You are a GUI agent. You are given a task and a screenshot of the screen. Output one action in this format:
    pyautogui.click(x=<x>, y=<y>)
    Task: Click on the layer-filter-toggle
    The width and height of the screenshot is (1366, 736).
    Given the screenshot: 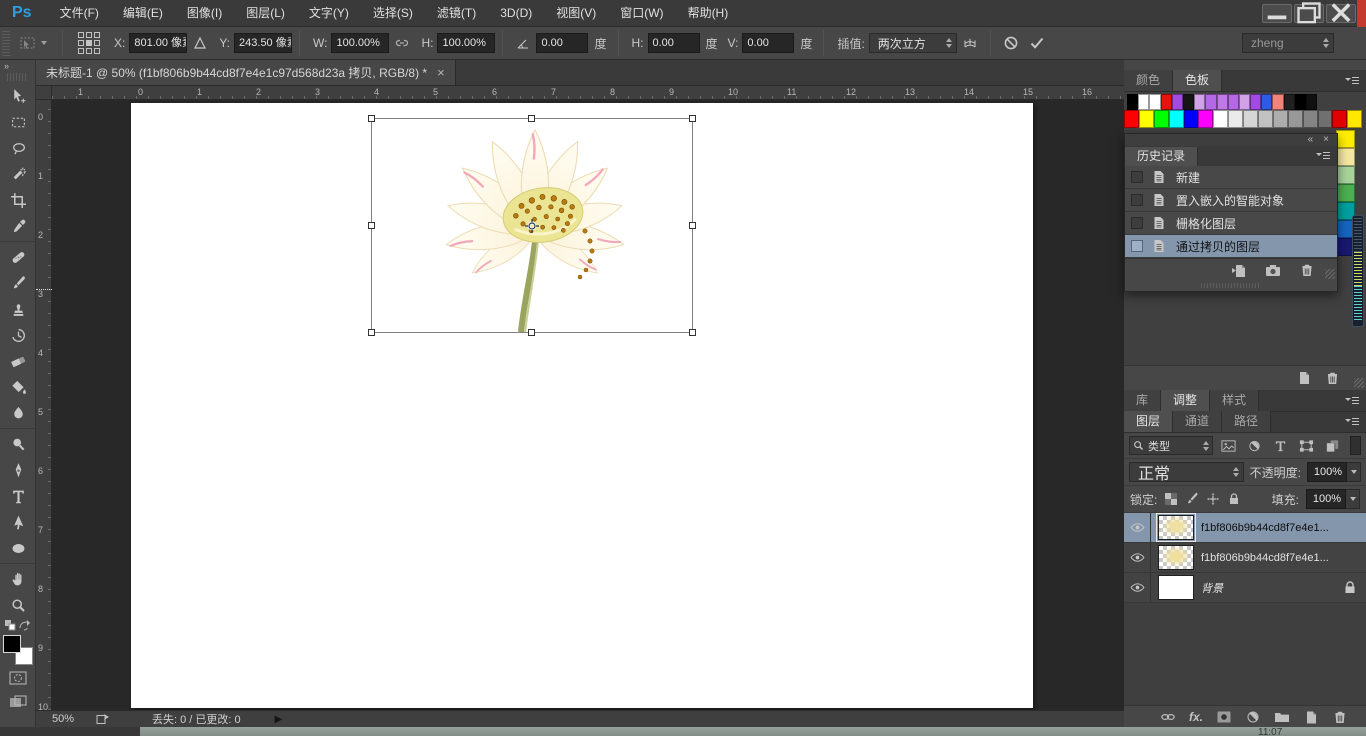 What is the action you would take?
    pyautogui.click(x=1355, y=445)
    